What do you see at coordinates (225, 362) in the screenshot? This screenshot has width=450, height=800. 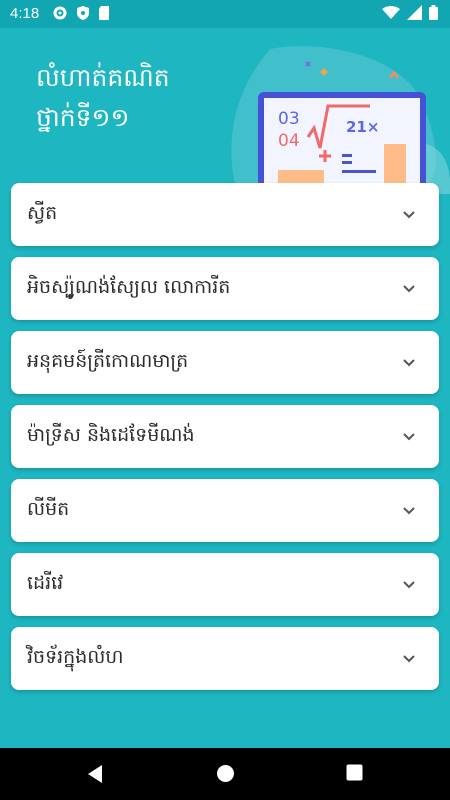 I see `topic-card-trigonometric-functions: អនុគមន៍ត្រីកោណមាត្រ` at bounding box center [225, 362].